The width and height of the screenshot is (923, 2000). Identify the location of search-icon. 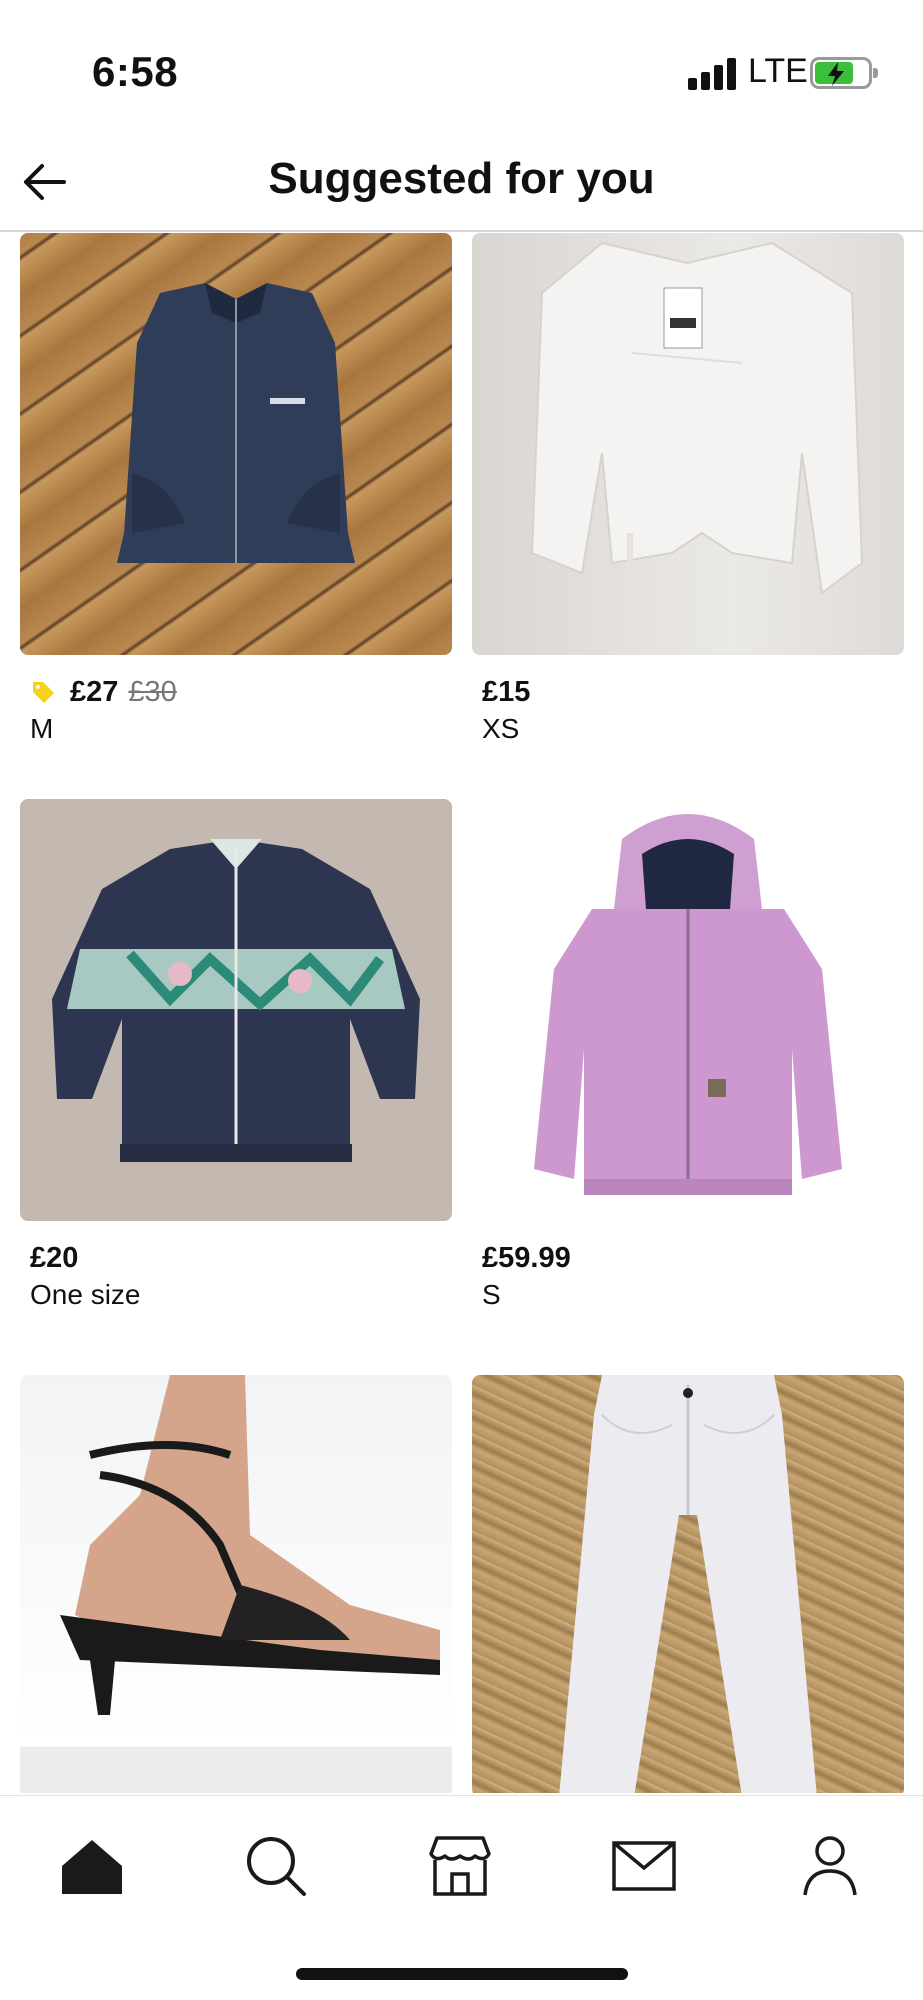
(276, 1866).